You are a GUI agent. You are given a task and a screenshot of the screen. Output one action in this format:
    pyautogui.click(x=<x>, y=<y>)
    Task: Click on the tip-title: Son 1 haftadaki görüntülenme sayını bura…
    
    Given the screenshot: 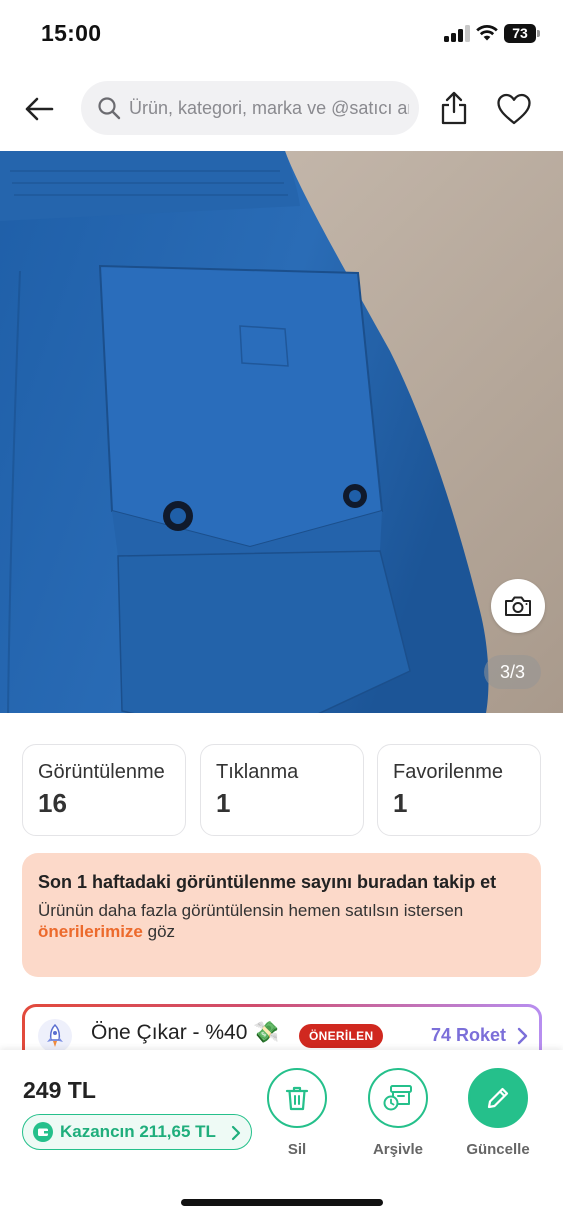 What is the action you would take?
    pyautogui.click(x=267, y=882)
    